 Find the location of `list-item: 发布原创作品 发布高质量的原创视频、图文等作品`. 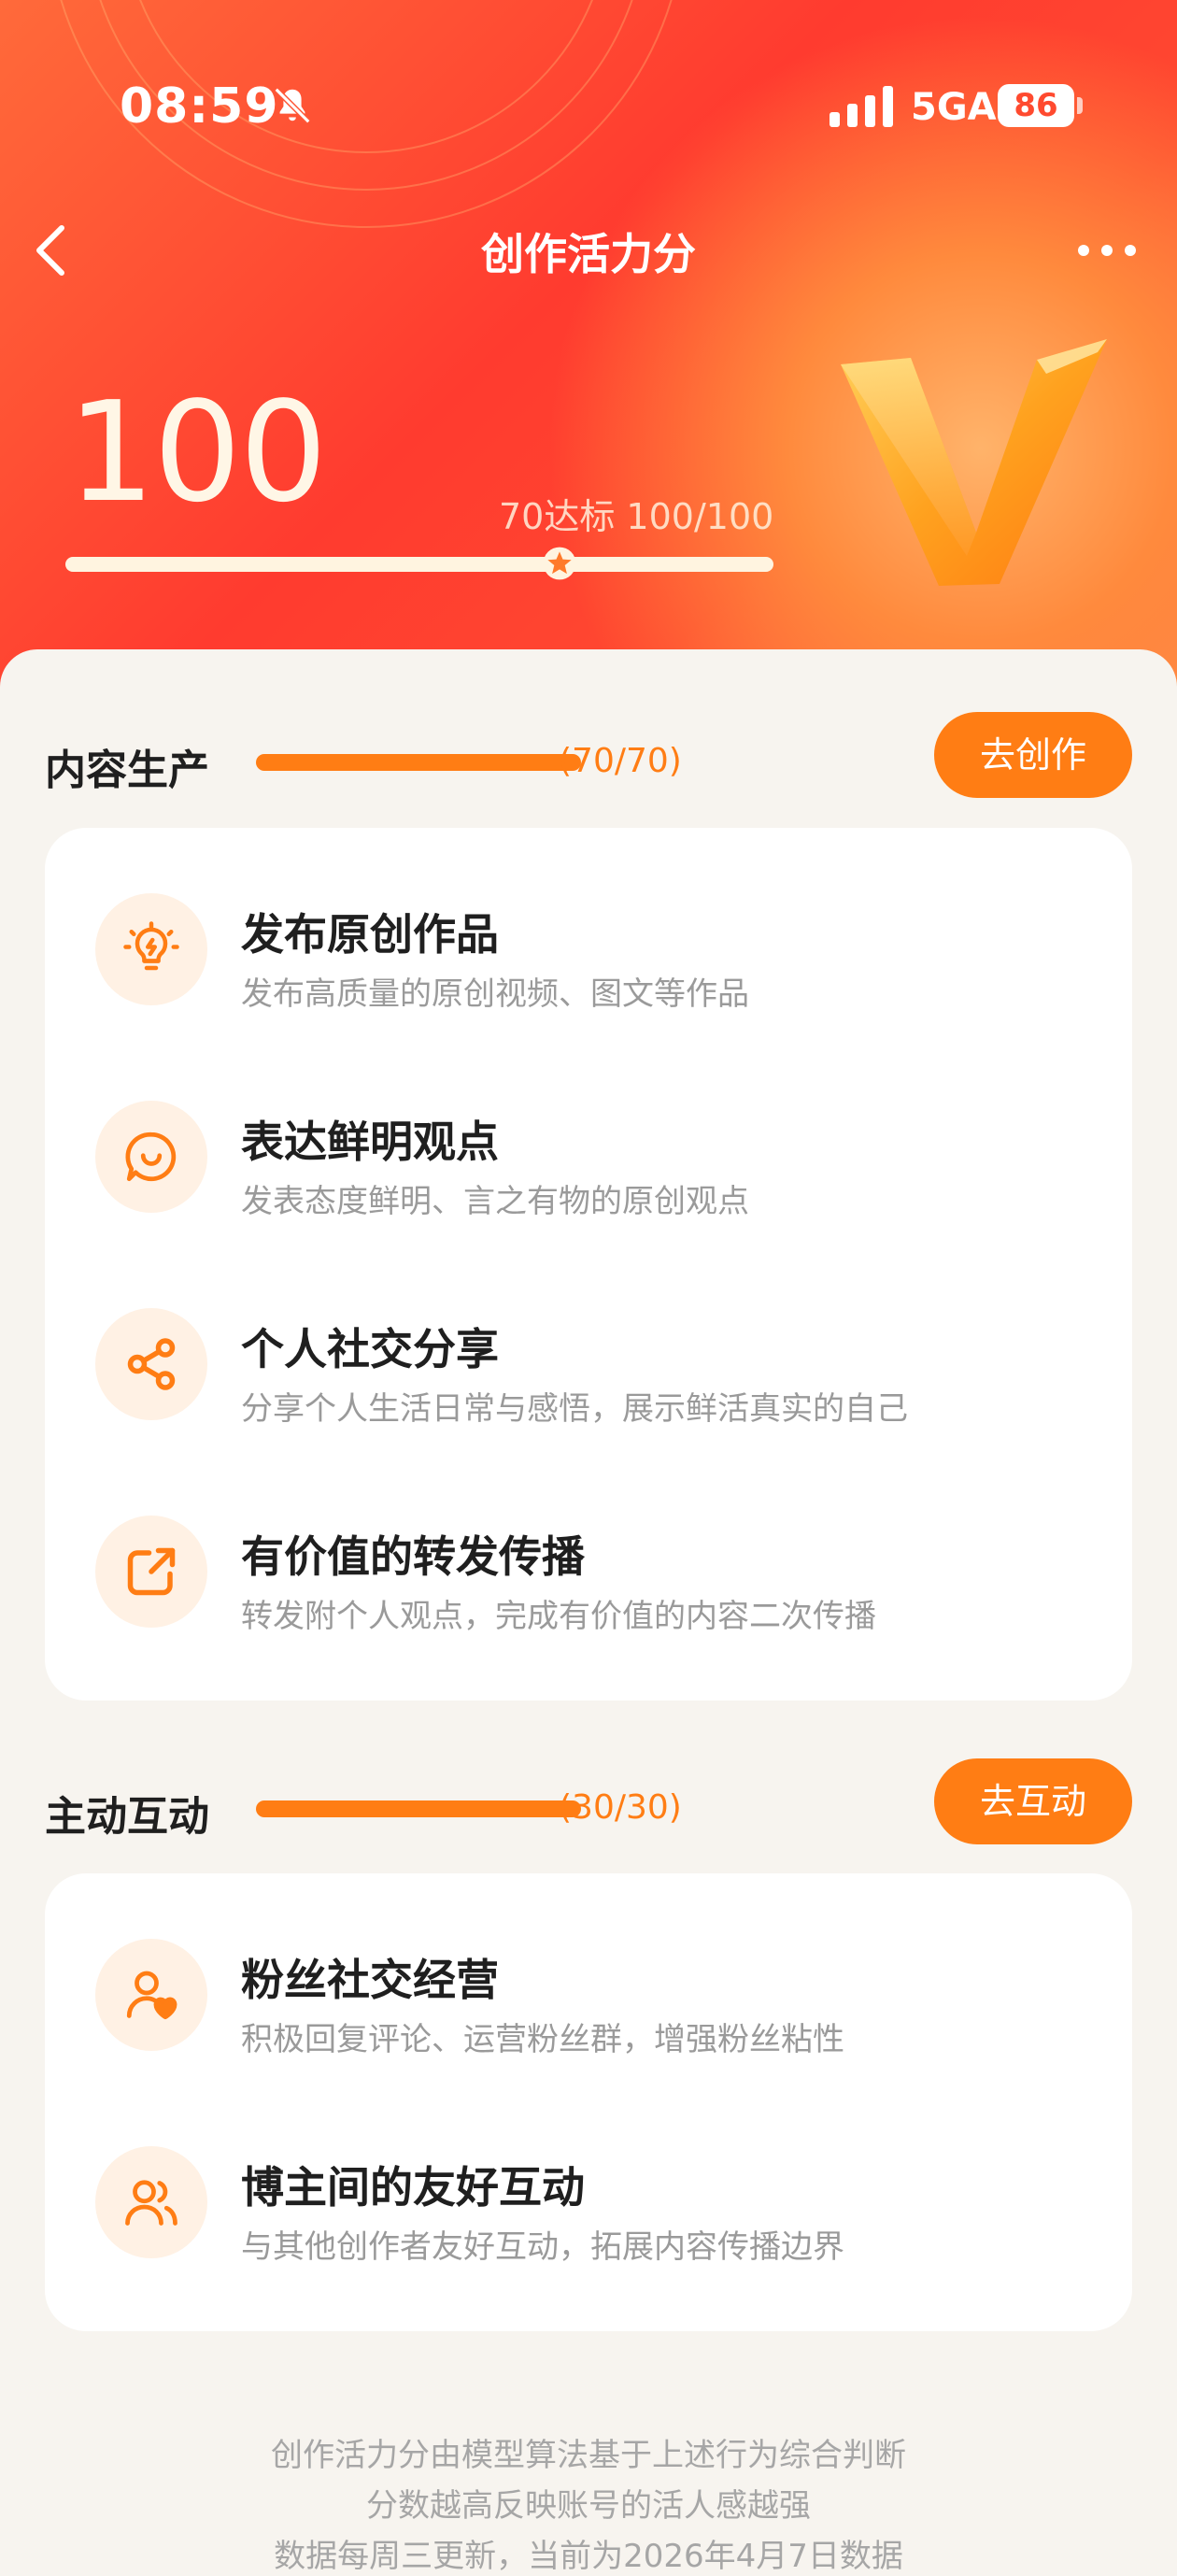

list-item: 发布原创作品 发布高质量的原创视频、图文等作品 is located at coordinates (588, 949).